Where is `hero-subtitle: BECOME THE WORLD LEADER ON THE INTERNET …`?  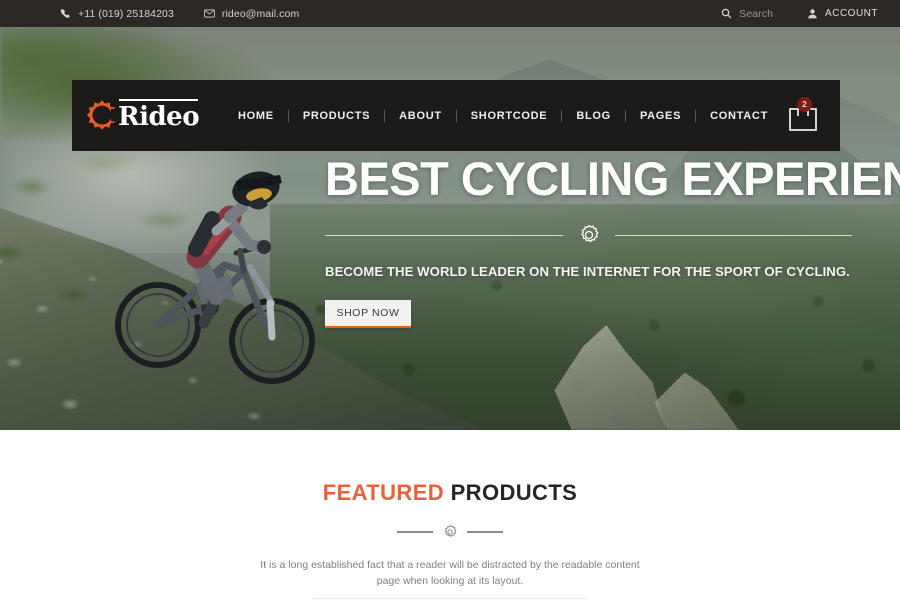 hero-subtitle: BECOME THE WORLD LEADER ON THE INTERNET … is located at coordinates (587, 272).